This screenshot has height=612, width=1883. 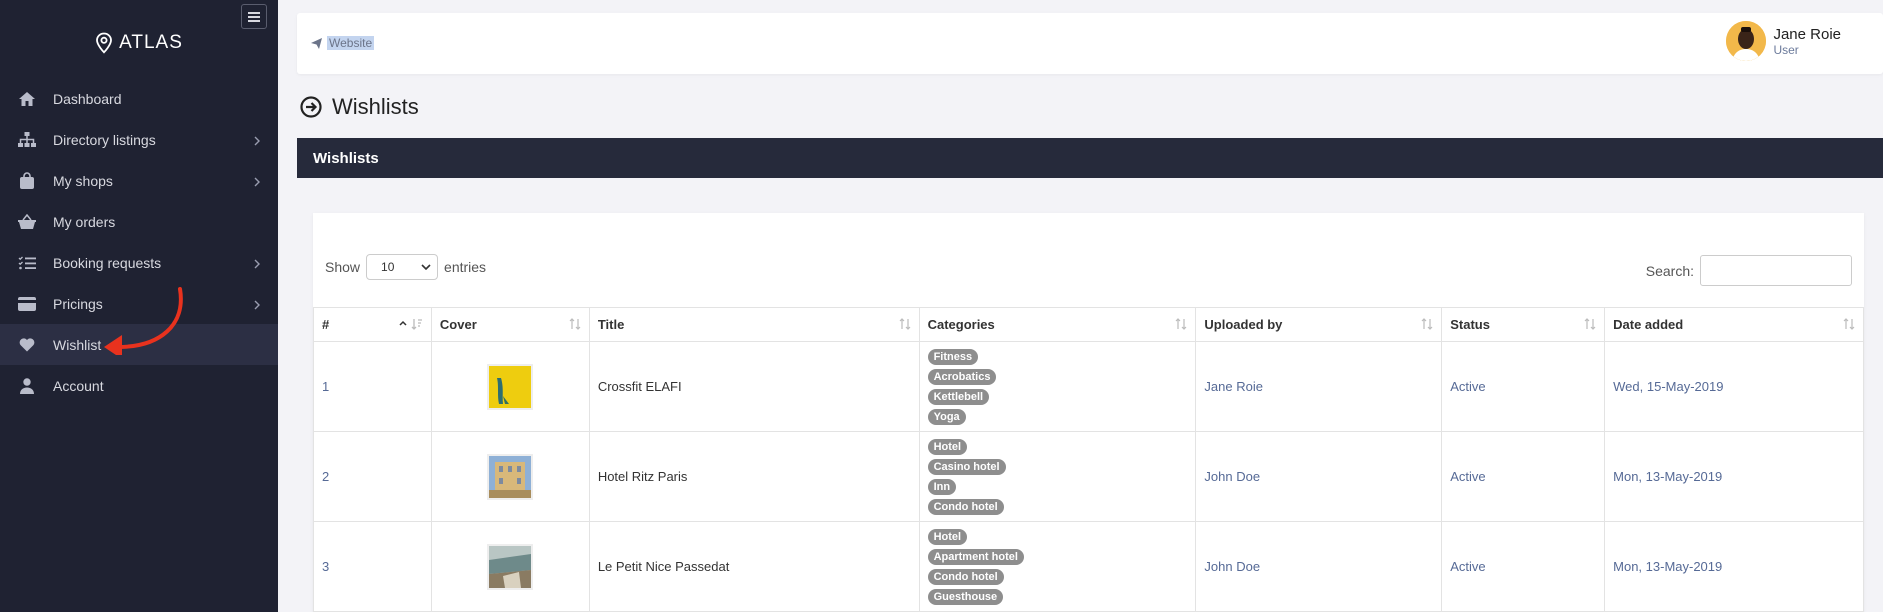 What do you see at coordinates (343, 267) in the screenshot?
I see `show-label: Show` at bounding box center [343, 267].